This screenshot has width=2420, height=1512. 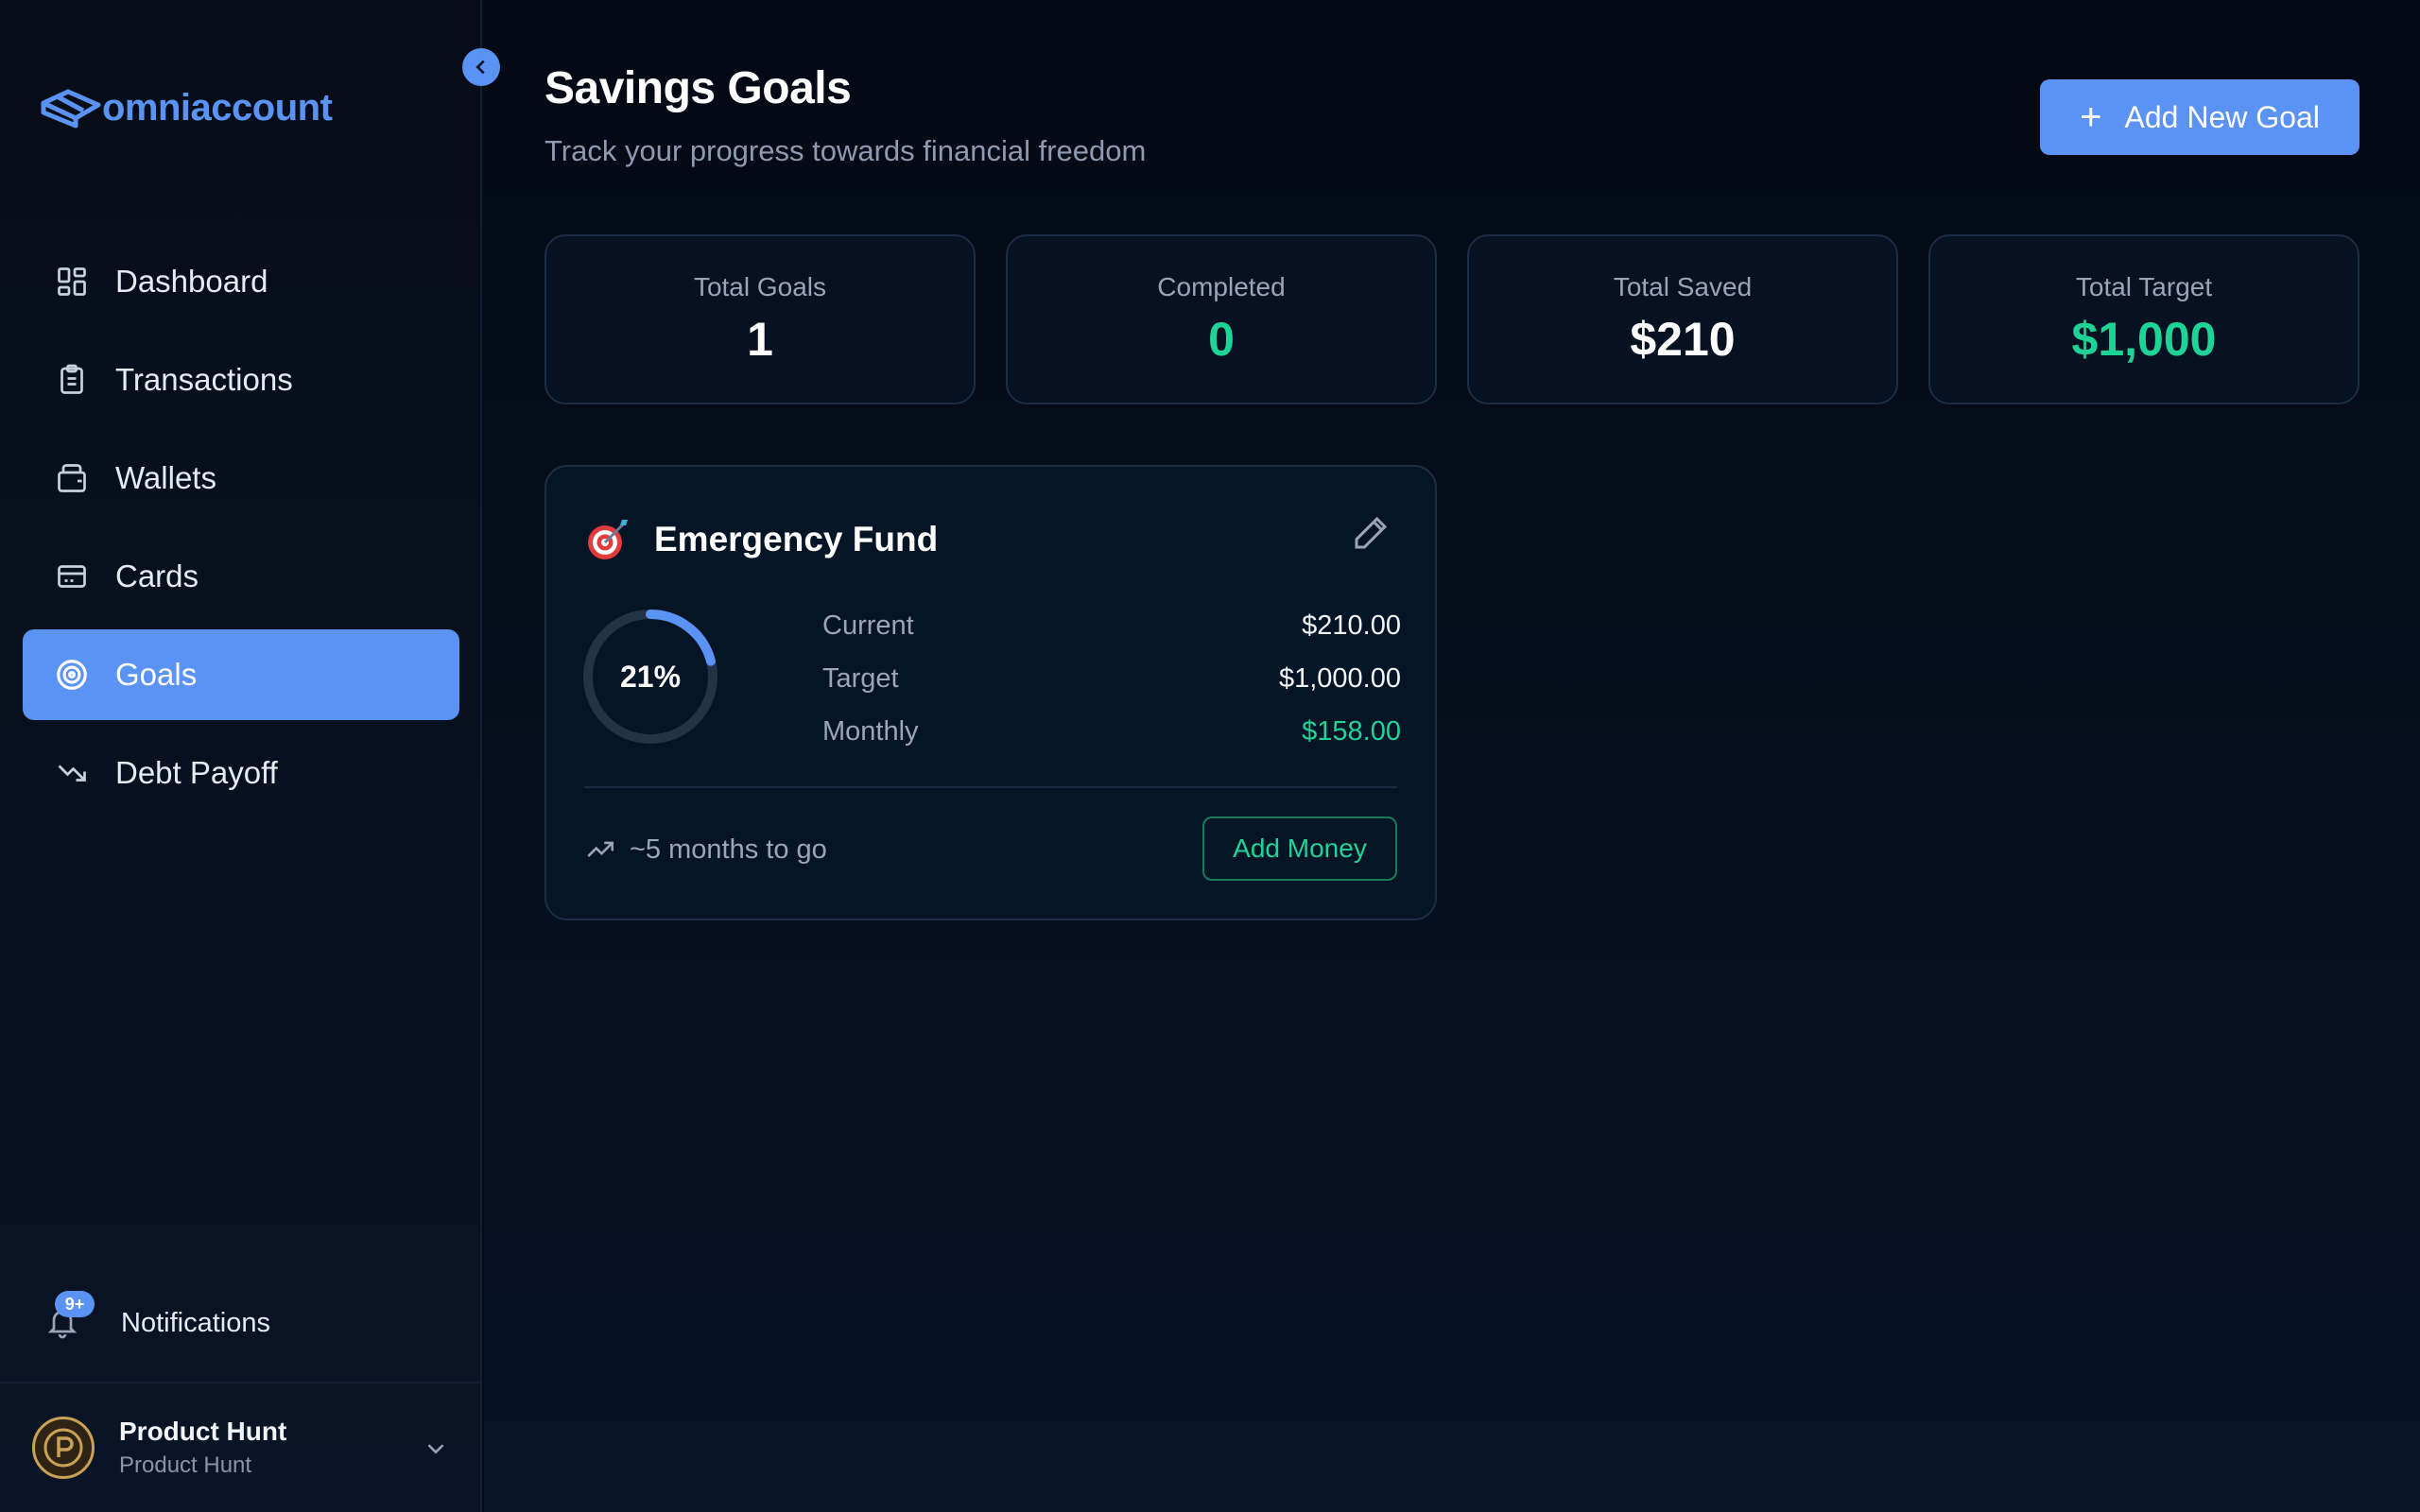 What do you see at coordinates (72, 576) in the screenshot?
I see `card-icon` at bounding box center [72, 576].